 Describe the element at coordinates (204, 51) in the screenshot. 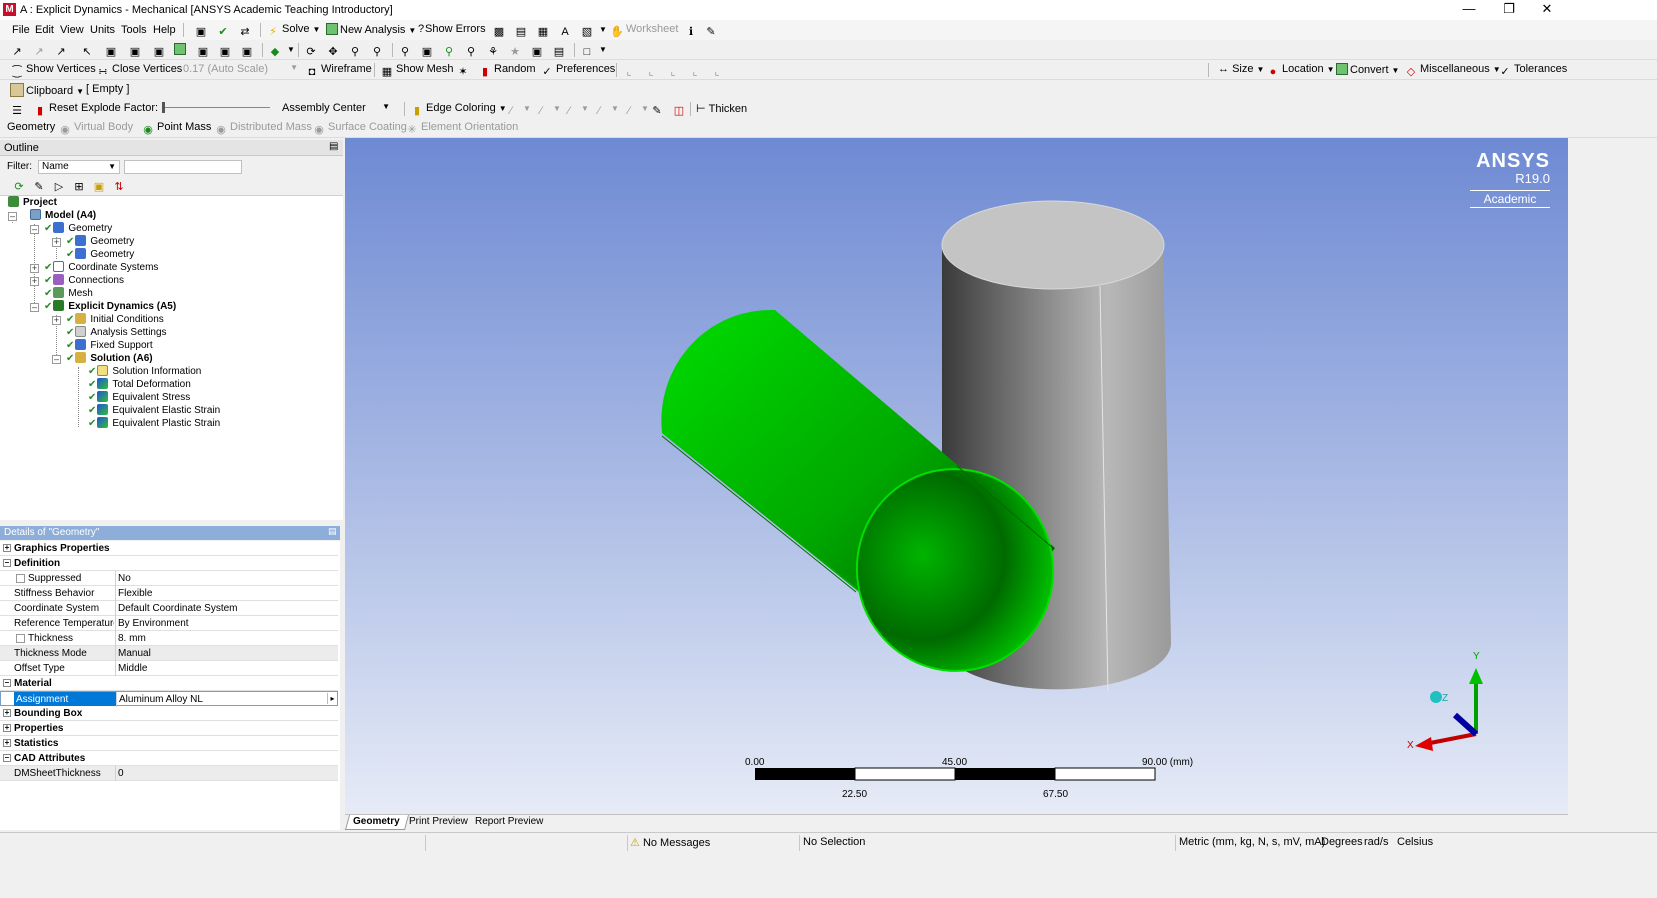

I see `select-all-icon: ▣` at that location.